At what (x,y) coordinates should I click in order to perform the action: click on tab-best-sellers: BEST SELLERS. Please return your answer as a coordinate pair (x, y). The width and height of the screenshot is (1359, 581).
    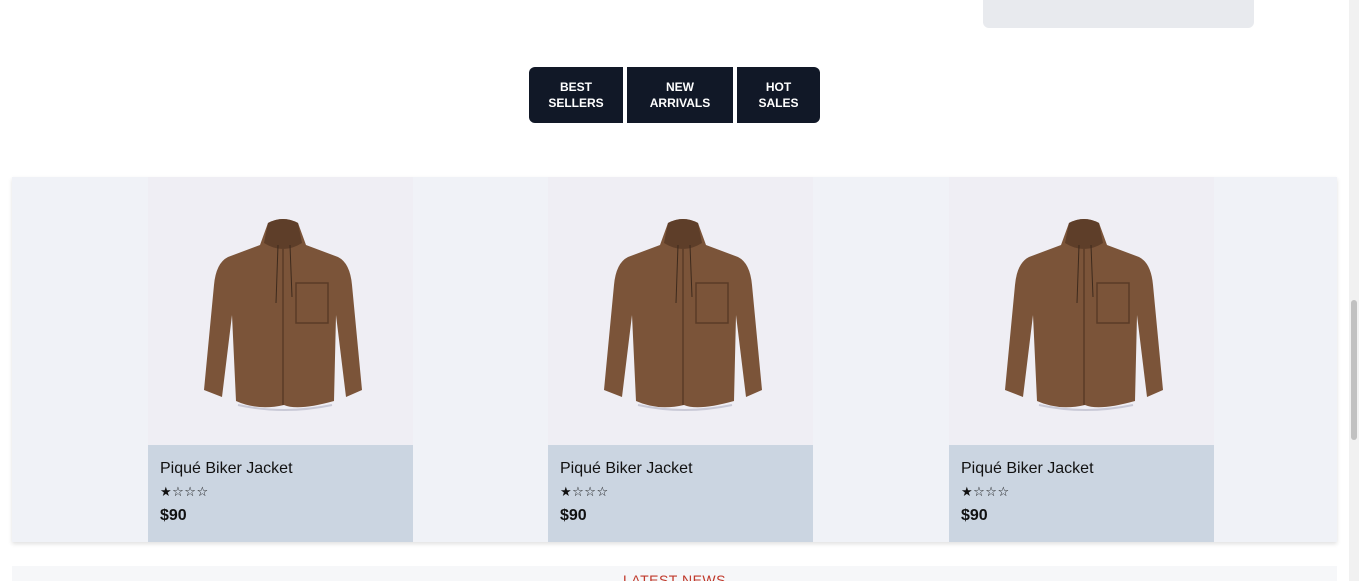
    Looking at the image, I should click on (576, 95).